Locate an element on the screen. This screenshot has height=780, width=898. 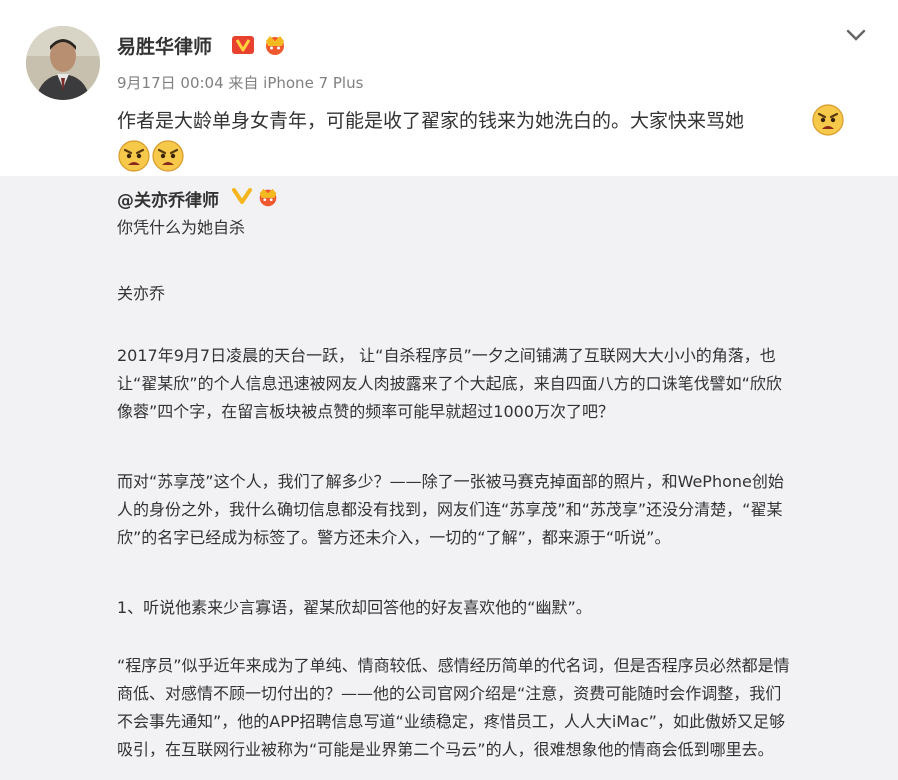
post-text-content: 作者是大龄单身女青年，可能是收了翟家的钱来为她洗白的。大家快来骂她 is located at coordinates (431, 121).